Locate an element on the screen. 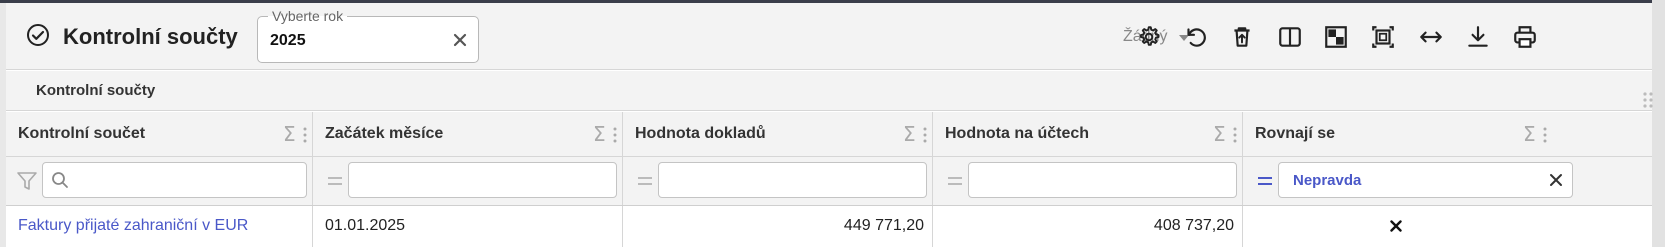 This screenshot has width=1665, height=247. column-header-hodnota-na-uctech: Hodnota na účtech Σ is located at coordinates (1088, 134).